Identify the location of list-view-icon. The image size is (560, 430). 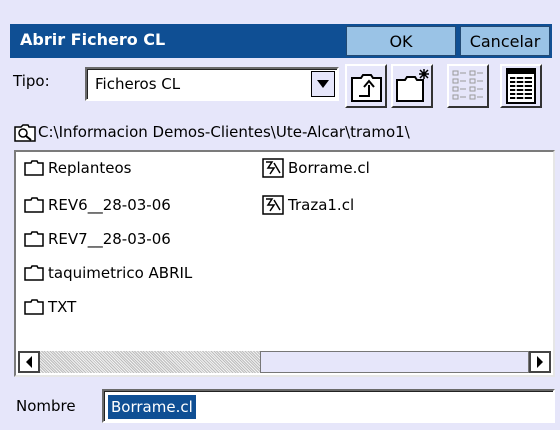
(467, 85).